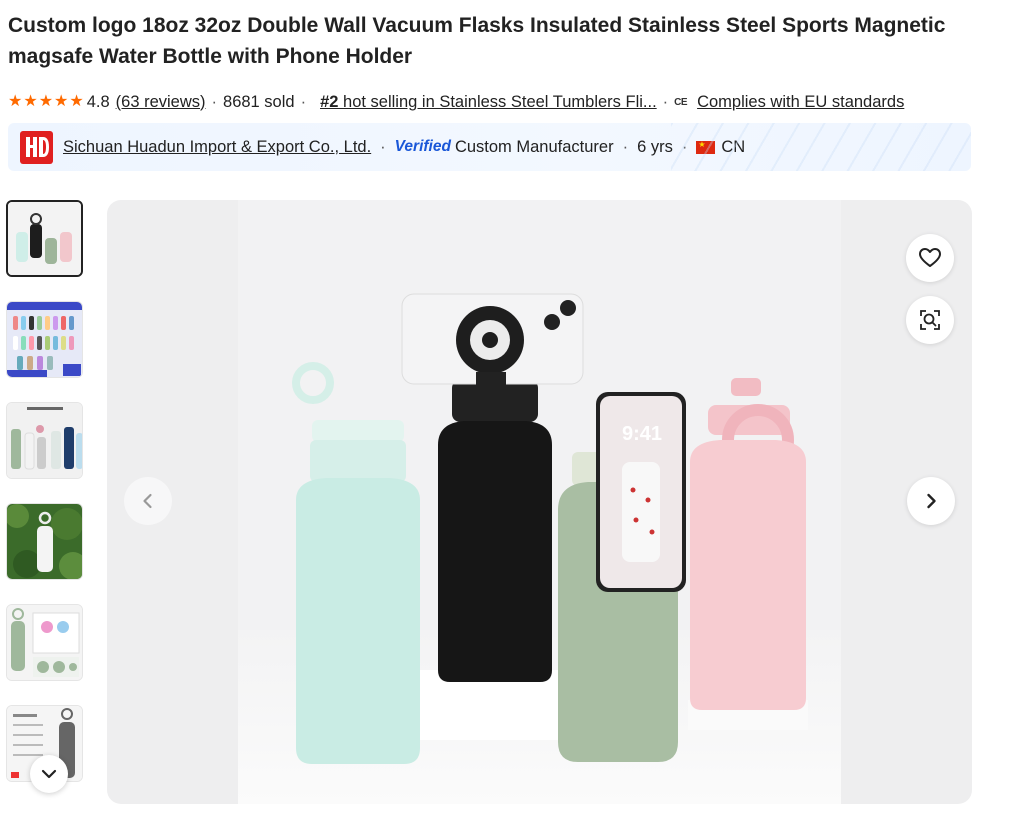 Image resolution: width=1024 pixels, height=822 pixels. I want to click on chevron-left-icon, so click(147, 501).